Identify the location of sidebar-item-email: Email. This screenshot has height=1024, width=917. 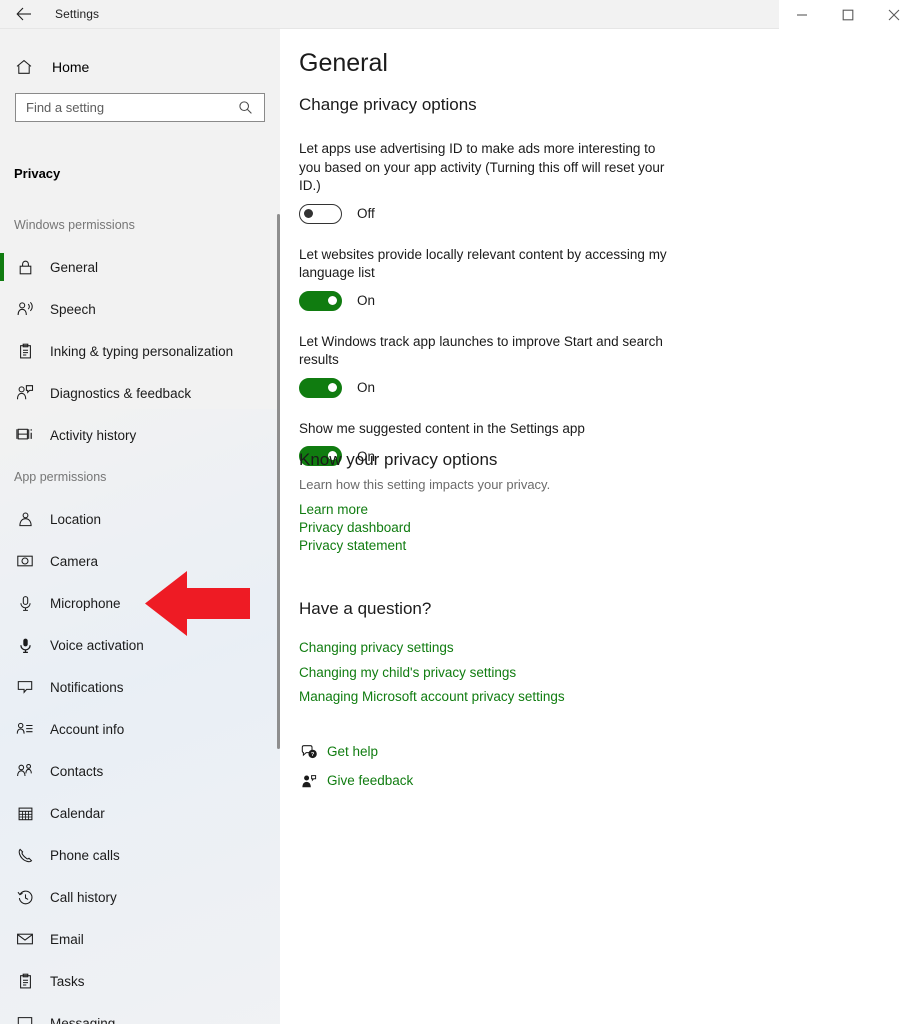
(140, 939).